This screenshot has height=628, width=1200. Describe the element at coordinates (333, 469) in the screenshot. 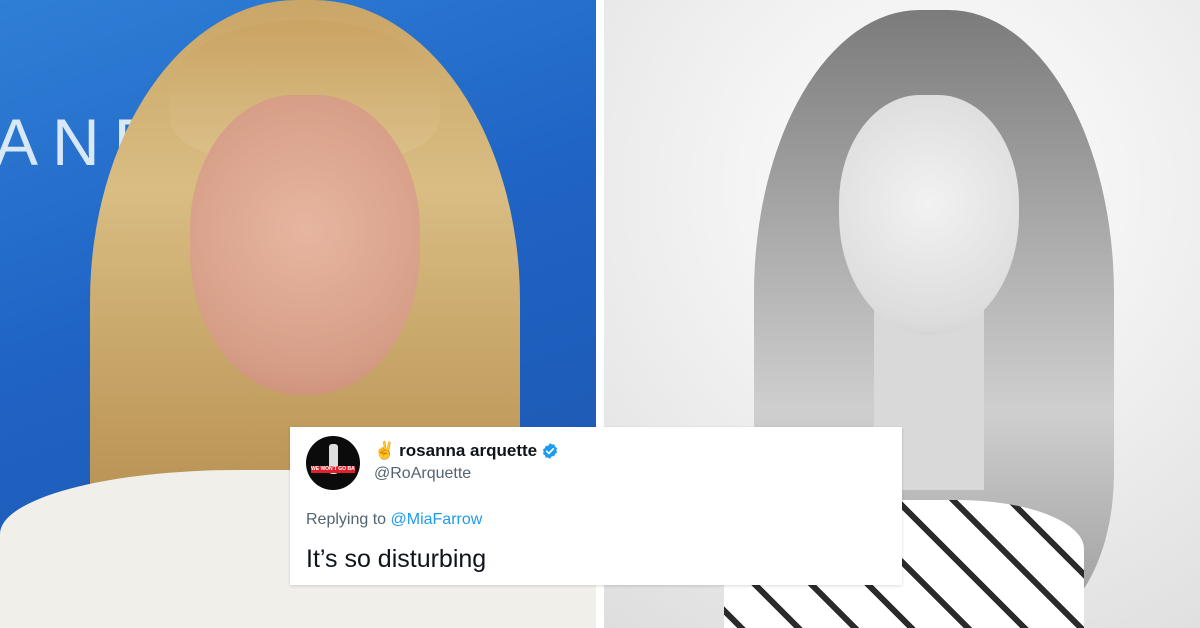

I see `avatar-banner-text: WE WON'T GO BACK` at that location.